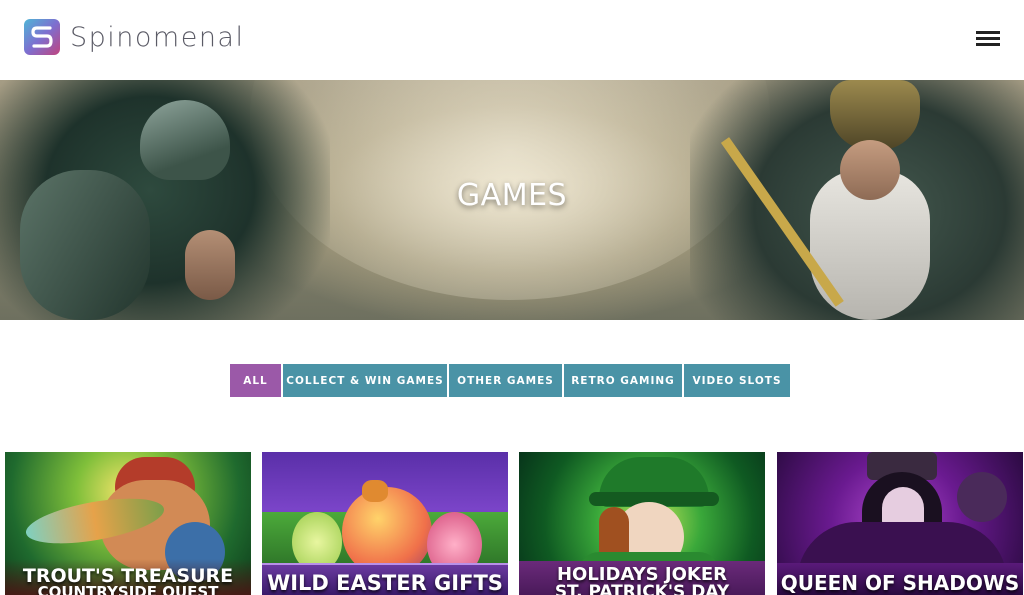 The height and width of the screenshot is (595, 1024). Describe the element at coordinates (385, 523) in the screenshot. I see `game-card-wild-easter-gifts: WILD EASTER GIFTS` at that location.